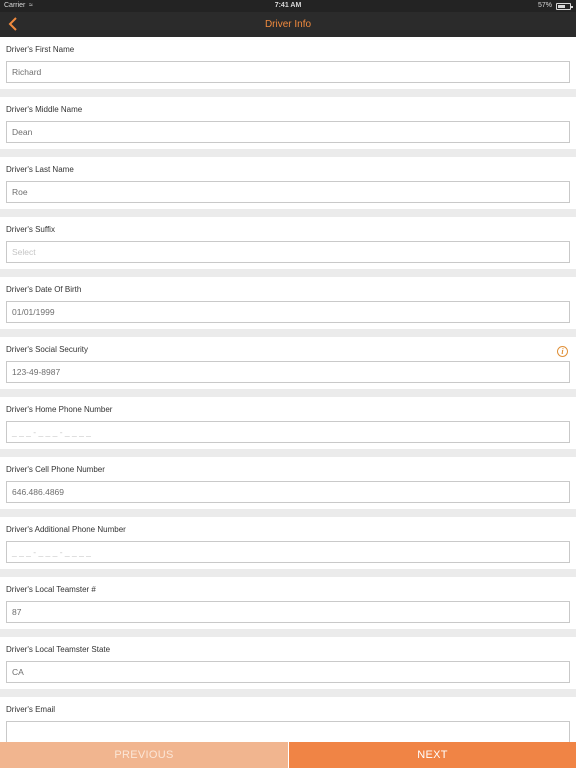  I want to click on home-phone-number-input: _ _ _ - _ _ _ - _ _ _ _, so click(288, 432).